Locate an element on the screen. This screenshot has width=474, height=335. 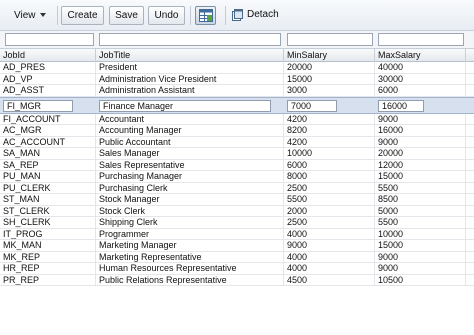
cell-jobid: MK_REP is located at coordinates (48, 256).